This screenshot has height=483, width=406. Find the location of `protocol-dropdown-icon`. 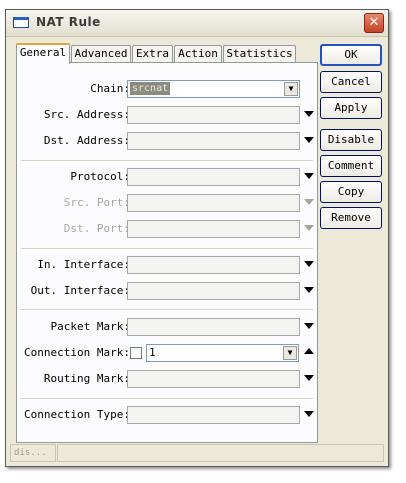

protocol-dropdown-icon is located at coordinates (309, 176).